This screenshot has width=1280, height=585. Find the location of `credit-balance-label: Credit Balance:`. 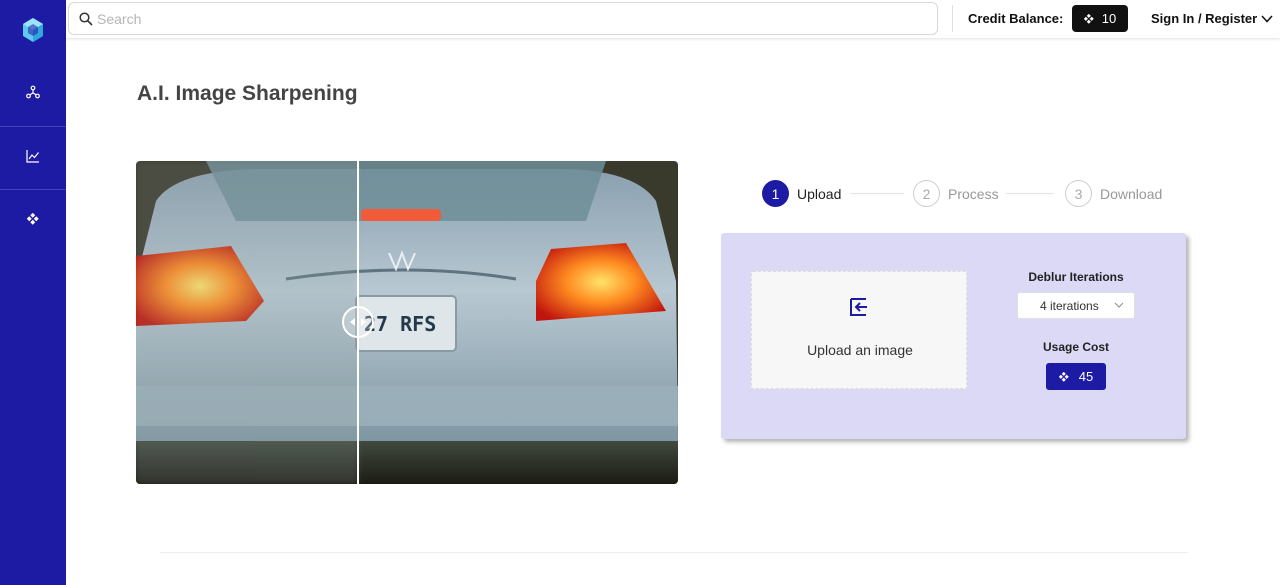

credit-balance-label: Credit Balance: is located at coordinates (1016, 18).